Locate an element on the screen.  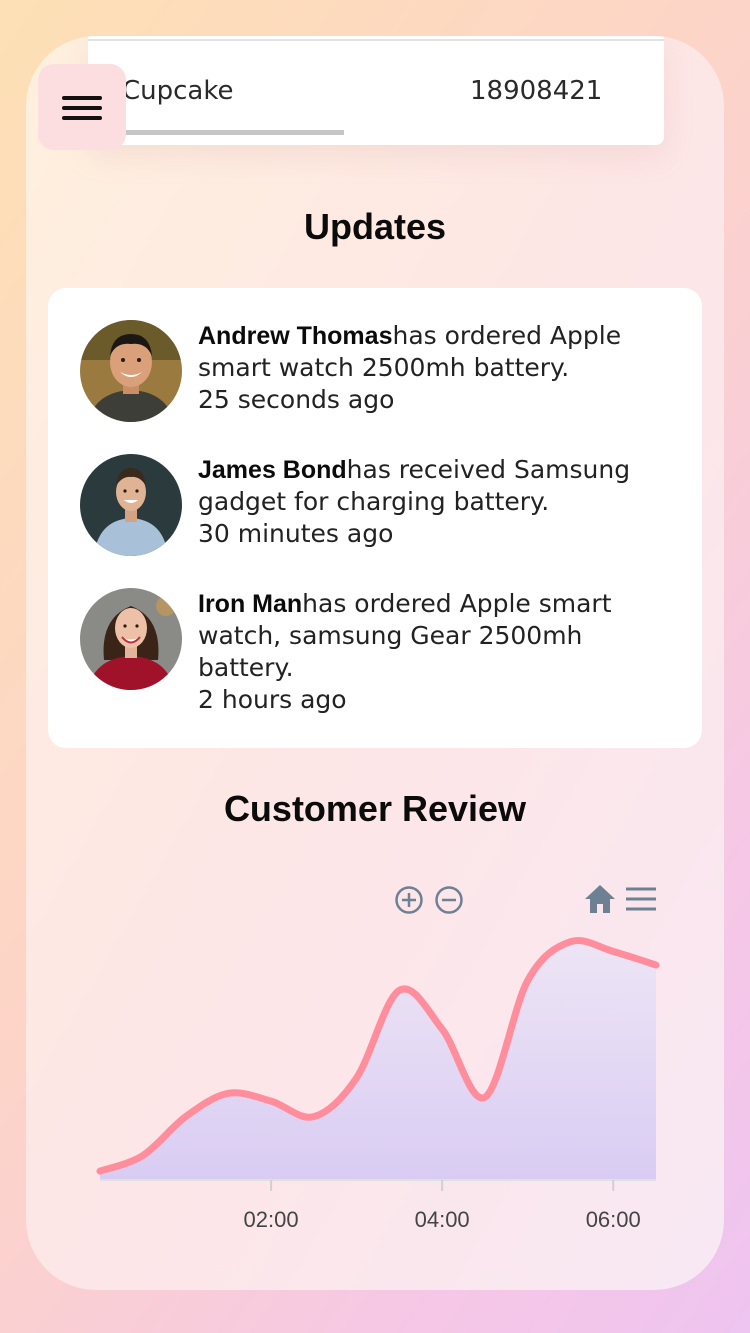
review-title: Customer Review is located at coordinates (375, 808).